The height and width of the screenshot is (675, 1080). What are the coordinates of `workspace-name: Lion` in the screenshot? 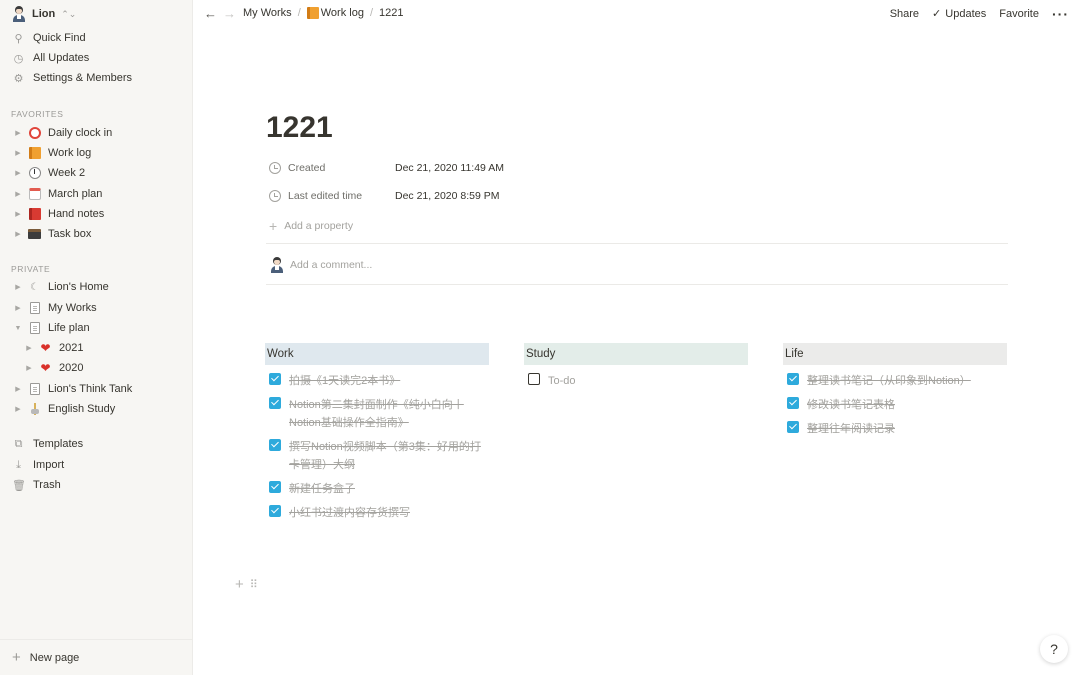 It's located at (44, 14).